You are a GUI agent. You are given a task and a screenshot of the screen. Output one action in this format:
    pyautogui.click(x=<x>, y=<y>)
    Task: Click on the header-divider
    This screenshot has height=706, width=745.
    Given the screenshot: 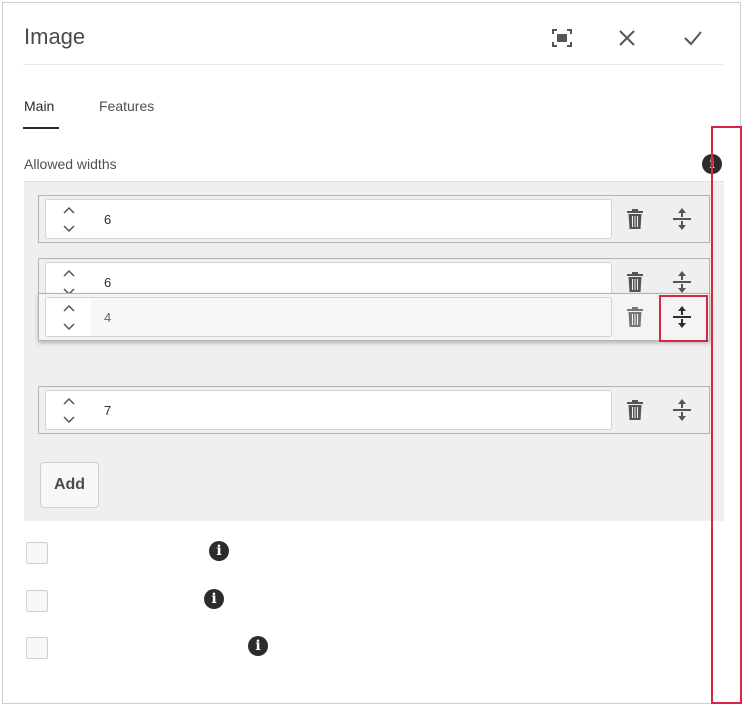 What is the action you would take?
    pyautogui.click(x=373, y=64)
    